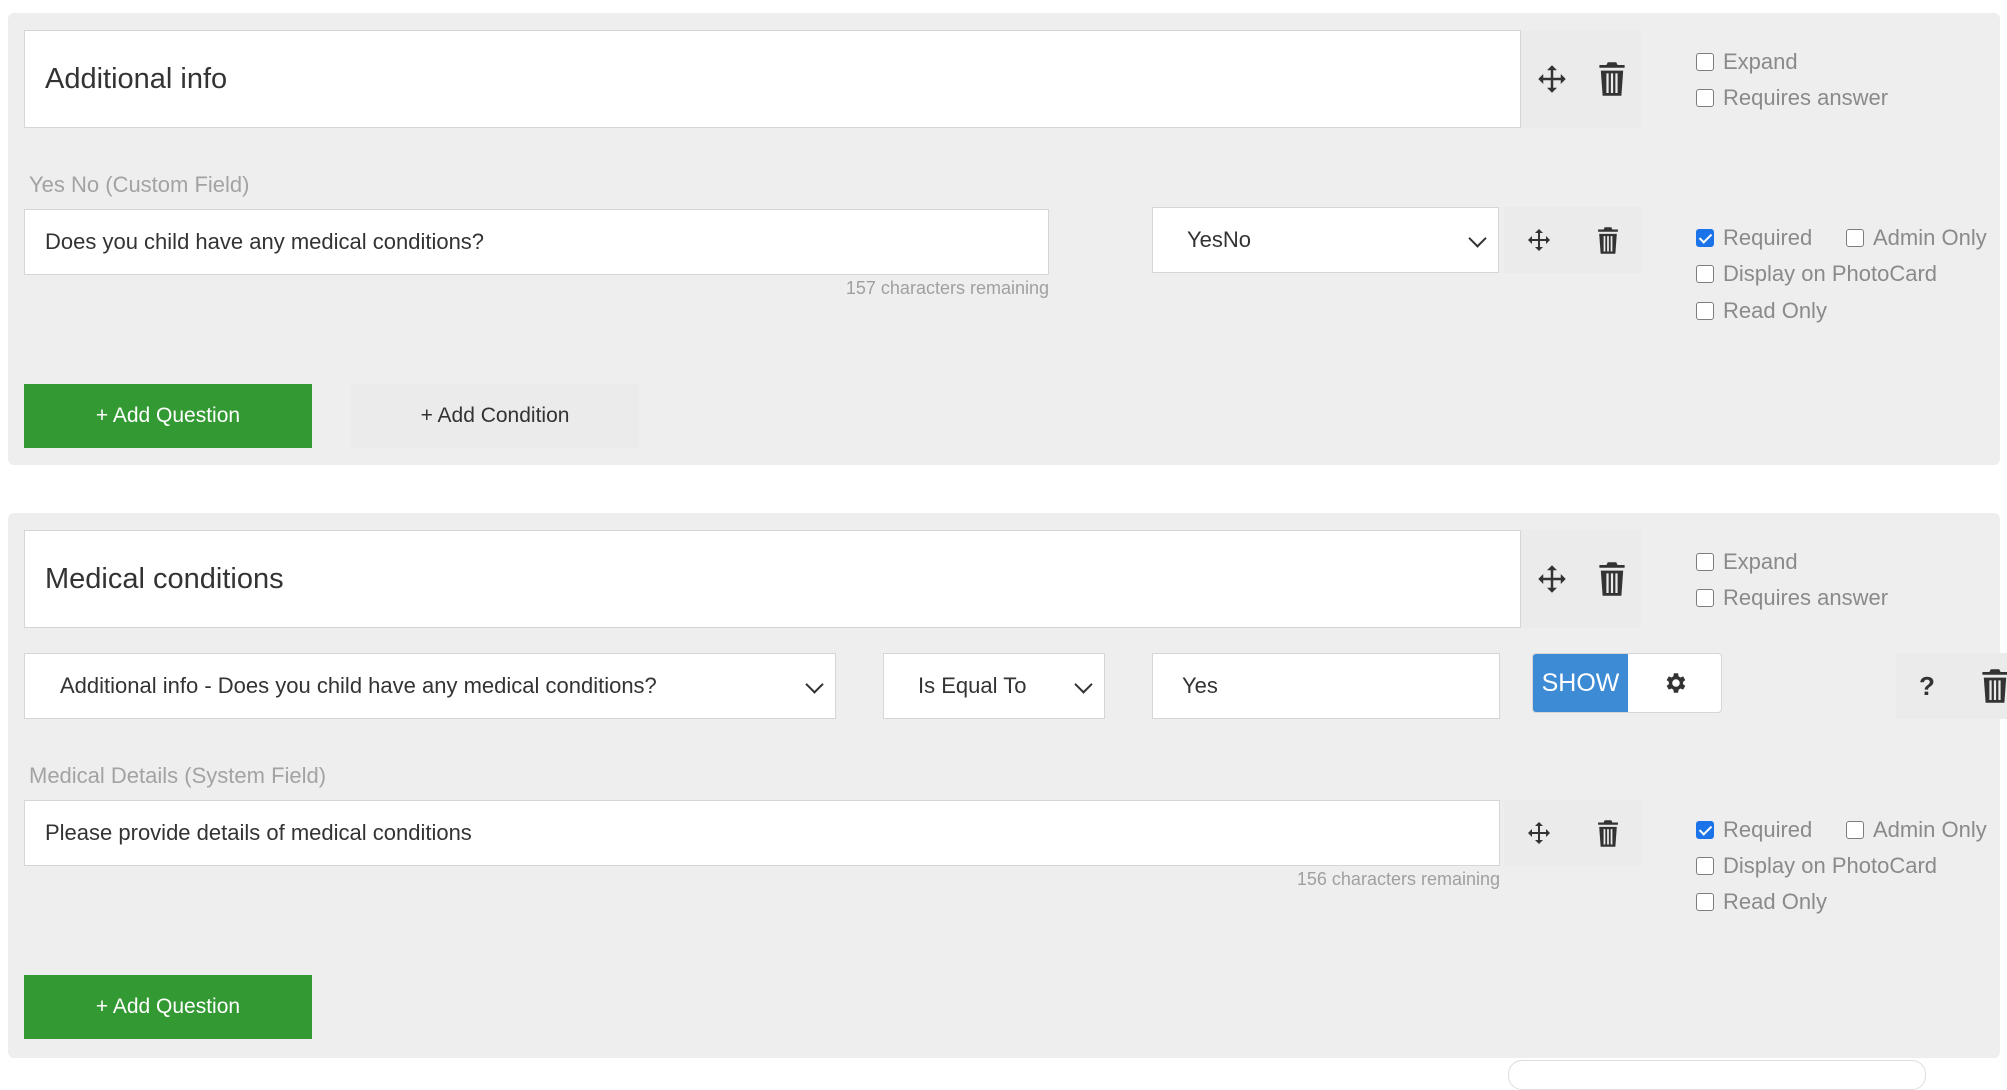  Describe the element at coordinates (947, 288) in the screenshot. I see `characters-remaining: 157 characters remaining` at that location.